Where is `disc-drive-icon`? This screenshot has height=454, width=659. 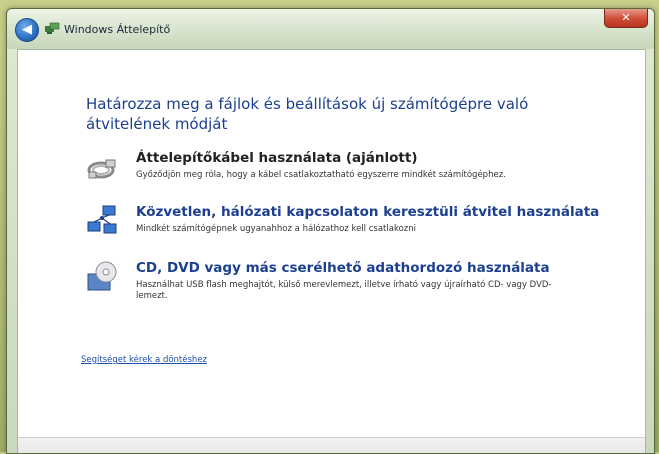
disc-drive-icon is located at coordinates (102, 276).